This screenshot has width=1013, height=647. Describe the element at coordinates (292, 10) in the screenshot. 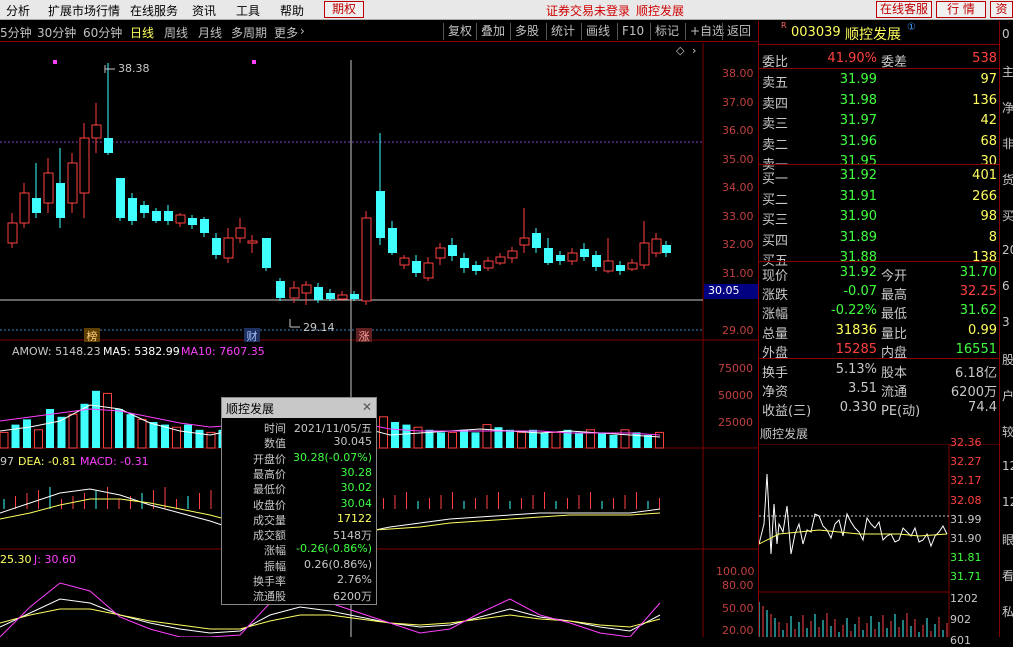

I see `menu-item-help: 帮助` at that location.